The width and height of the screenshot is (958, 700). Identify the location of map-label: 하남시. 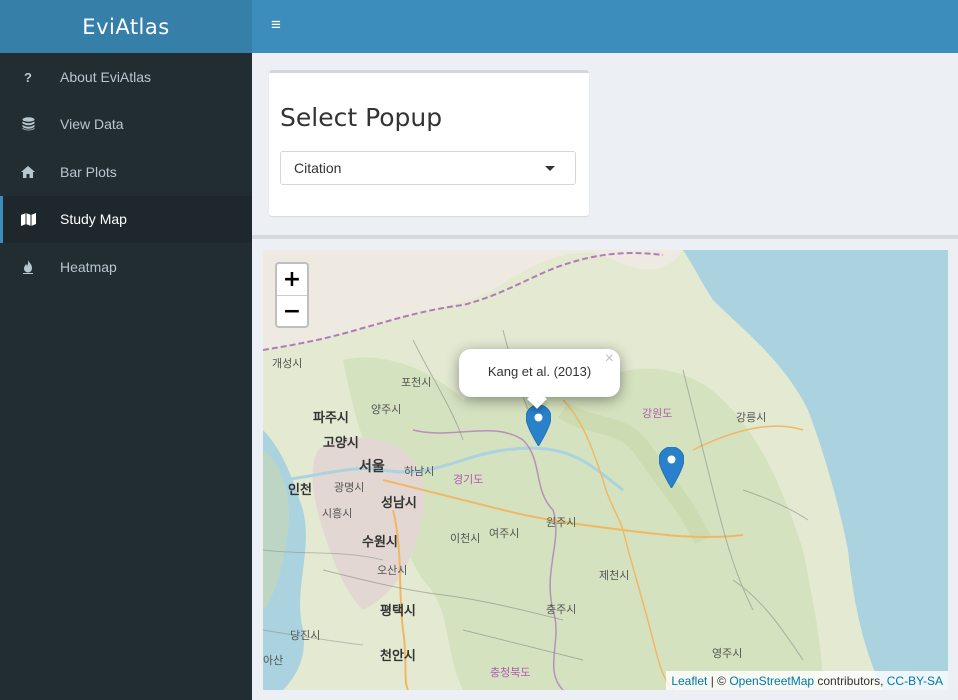
(419, 471).